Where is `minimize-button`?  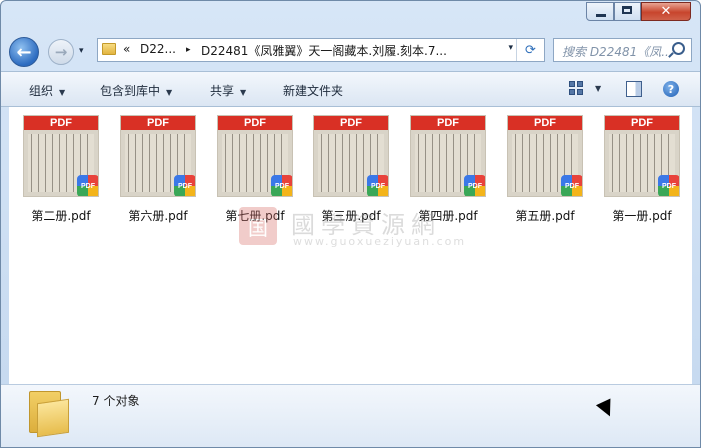
minimize-button is located at coordinates (600, 11).